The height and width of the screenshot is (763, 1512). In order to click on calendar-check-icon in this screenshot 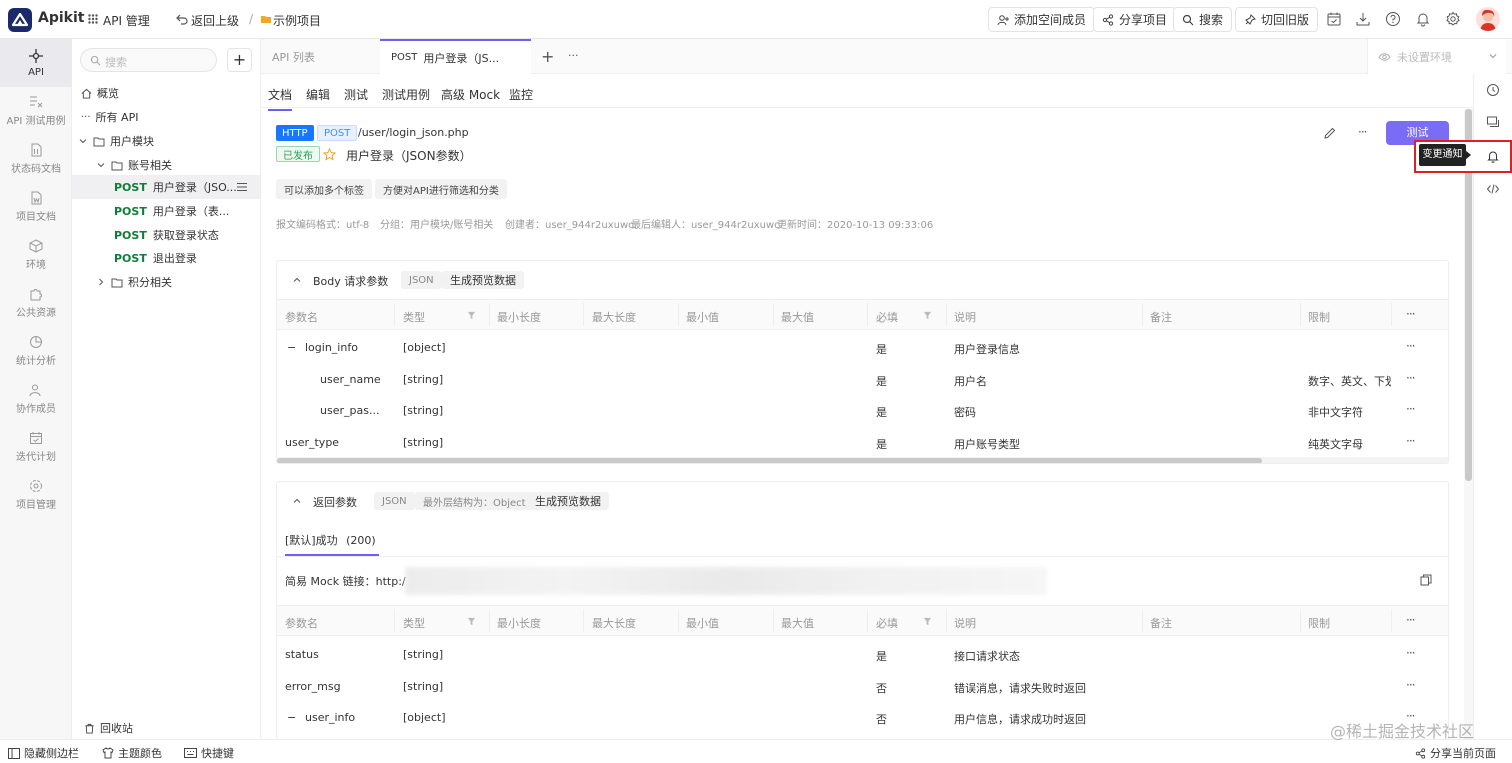, I will do `click(1334, 19)`.